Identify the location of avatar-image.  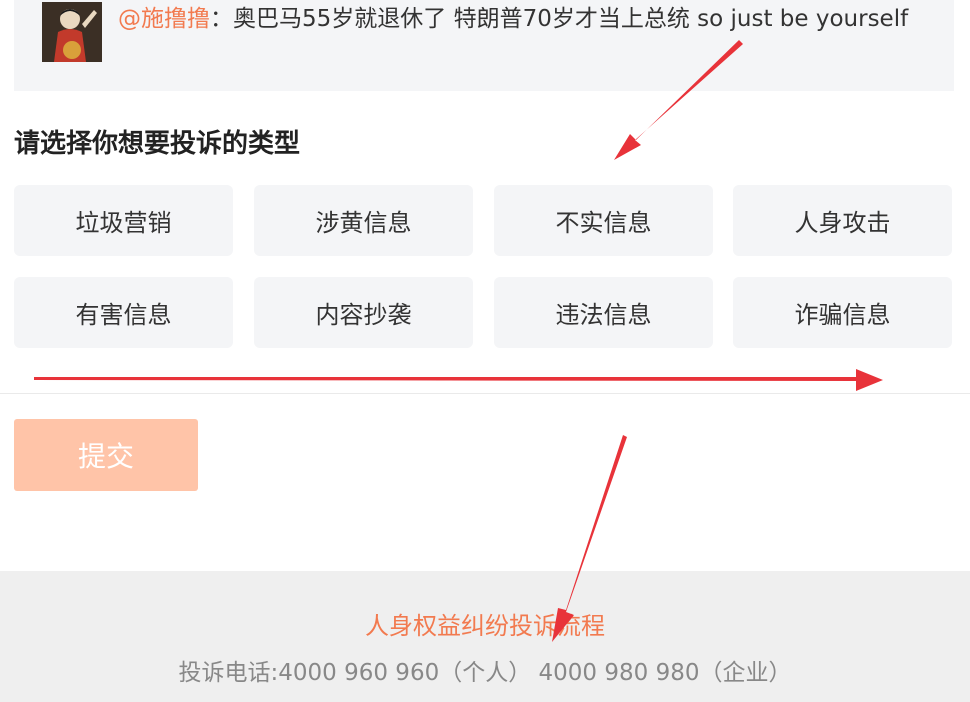
(72, 32).